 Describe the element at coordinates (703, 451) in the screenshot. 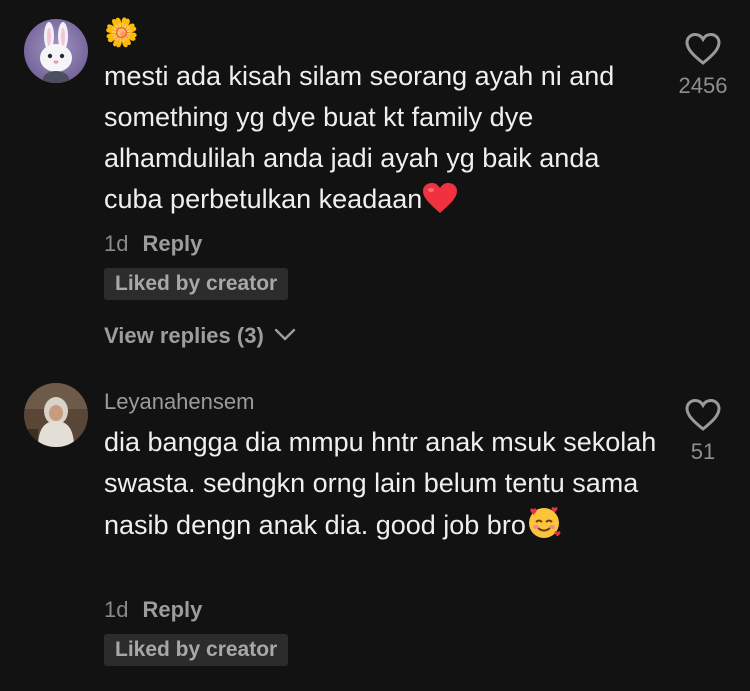

I see `like-count: 51` at that location.